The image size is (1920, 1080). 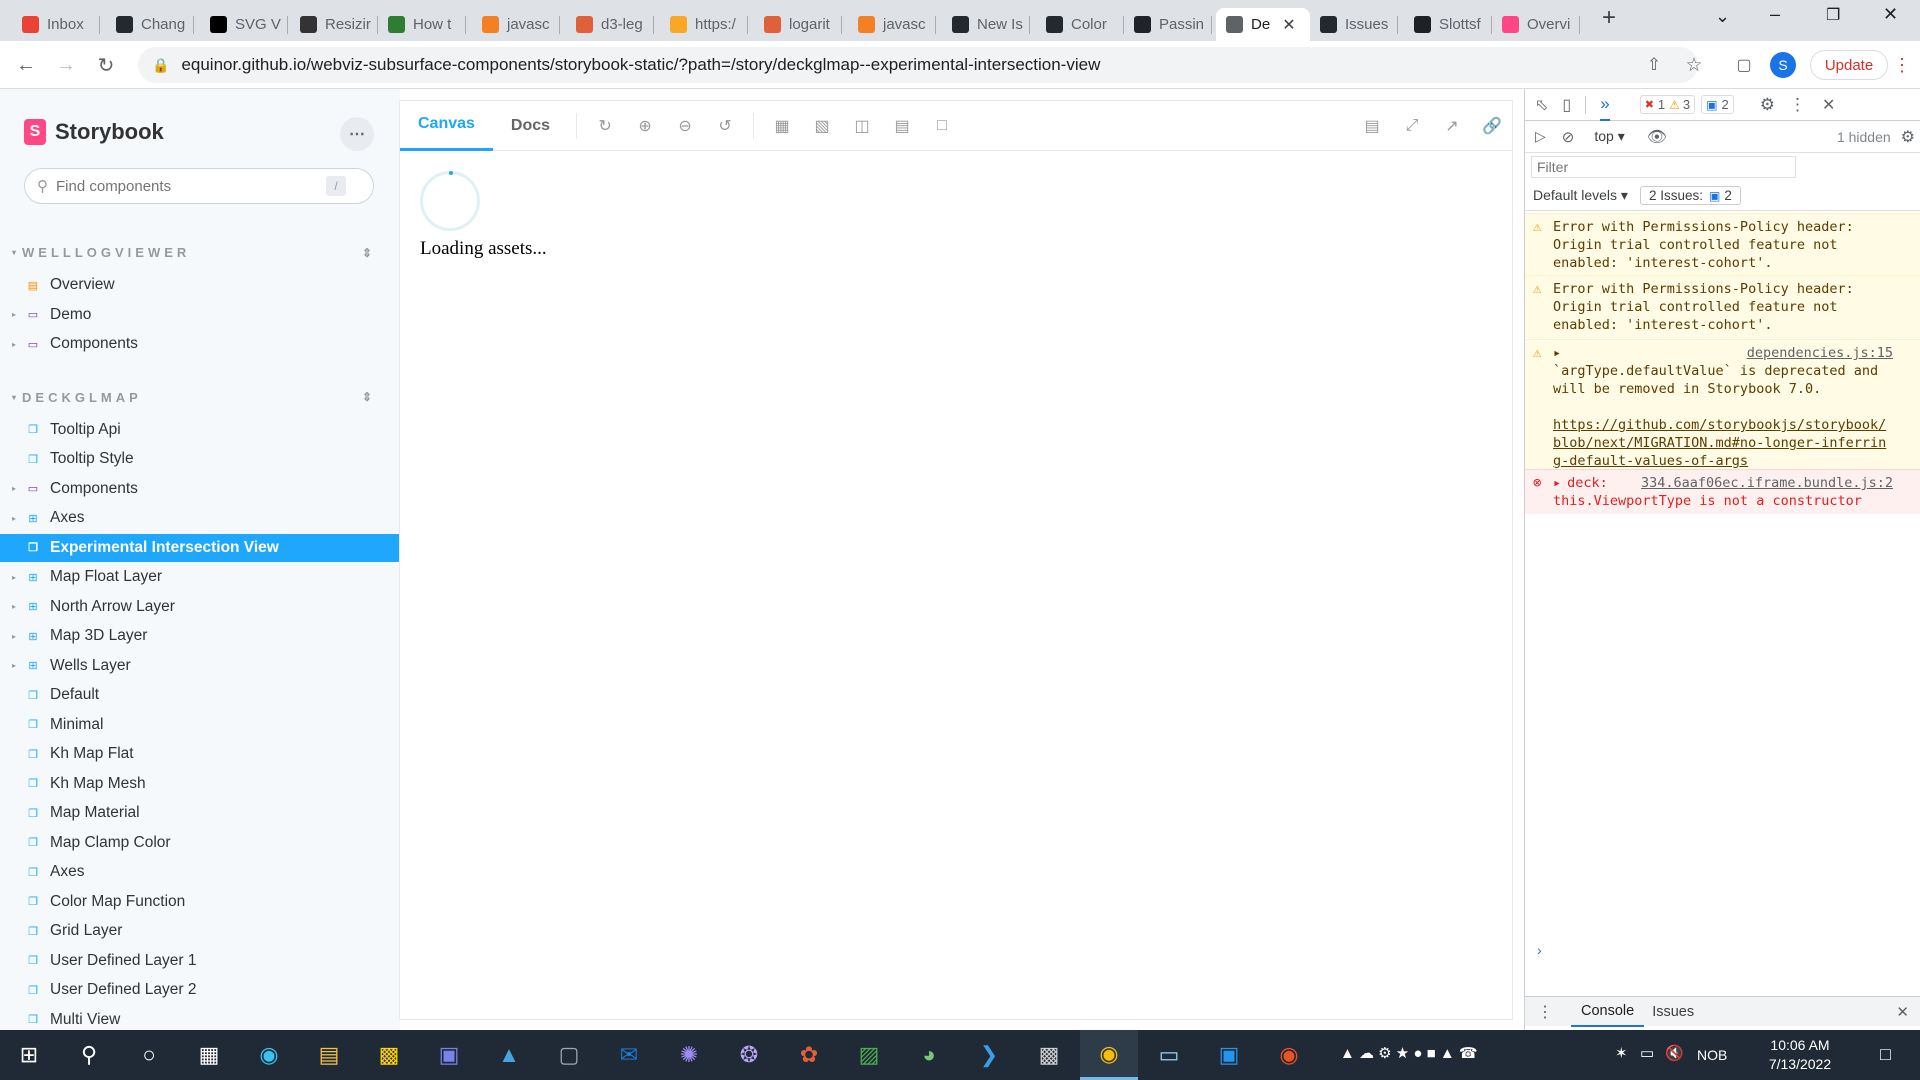 I want to click on sidepanel-icon: ▢, so click(x=1744, y=65).